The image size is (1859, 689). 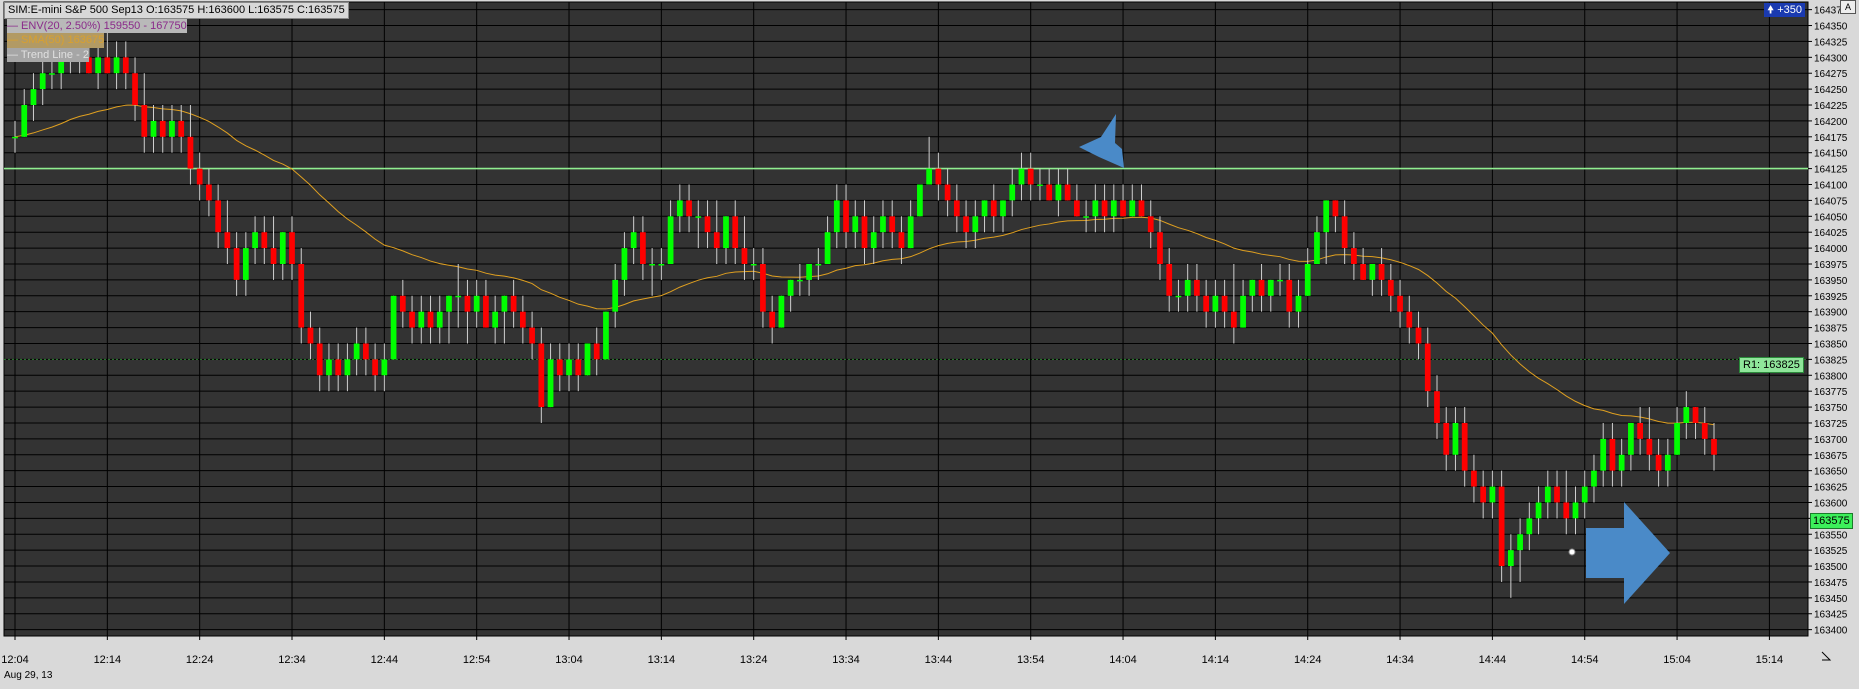 I want to click on y-tick-label: 164200, so click(x=1831, y=122).